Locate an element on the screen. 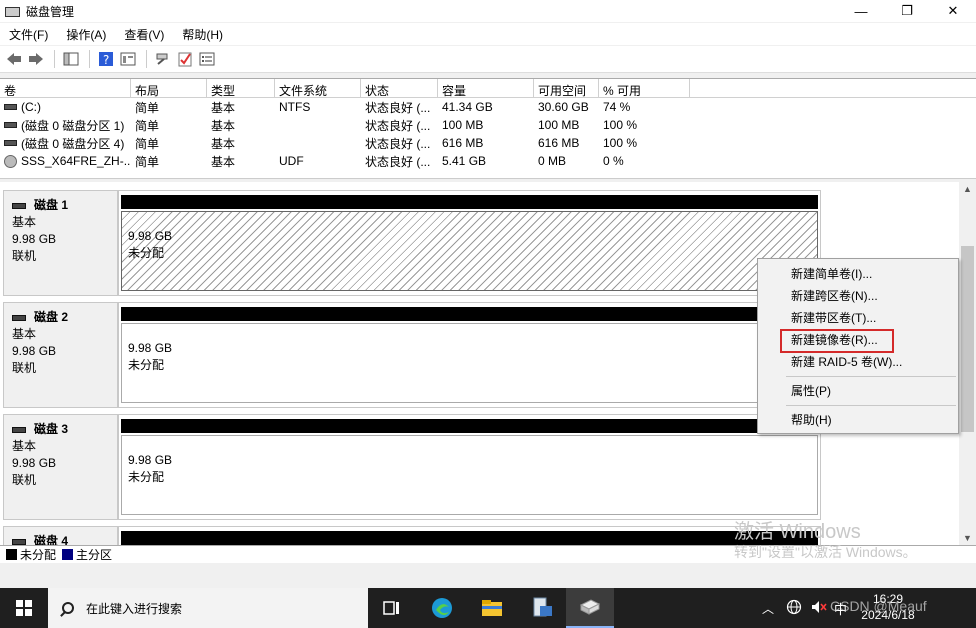  disk-info-panel: 磁盘 4 is located at coordinates (60, 535).